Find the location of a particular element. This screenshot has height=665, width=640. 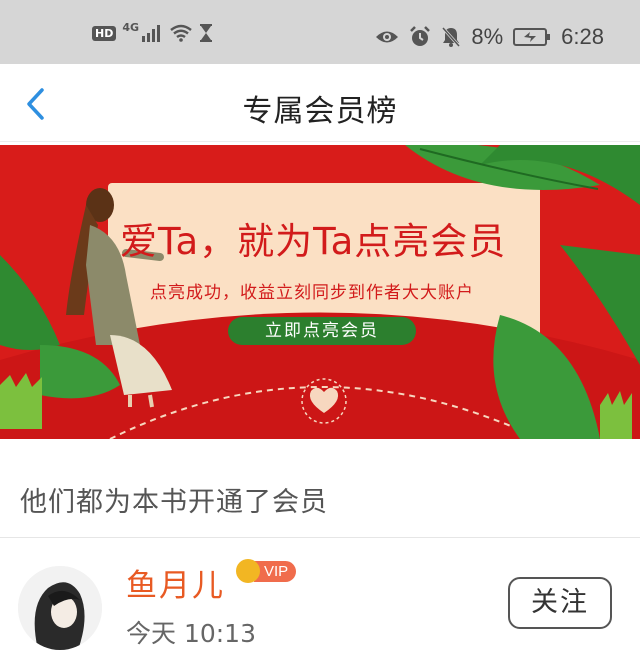

nav-bar: 专属会员榜 is located at coordinates (320, 103).